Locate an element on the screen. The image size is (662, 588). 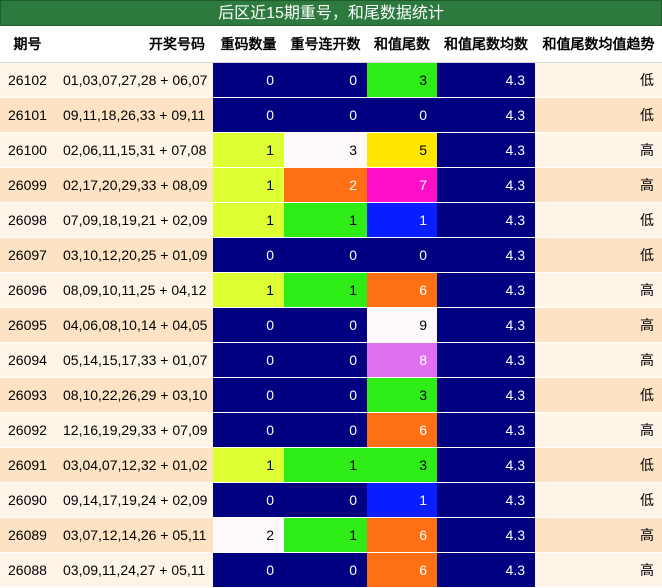
header-consecutive: 重号连开数 is located at coordinates (325, 44).